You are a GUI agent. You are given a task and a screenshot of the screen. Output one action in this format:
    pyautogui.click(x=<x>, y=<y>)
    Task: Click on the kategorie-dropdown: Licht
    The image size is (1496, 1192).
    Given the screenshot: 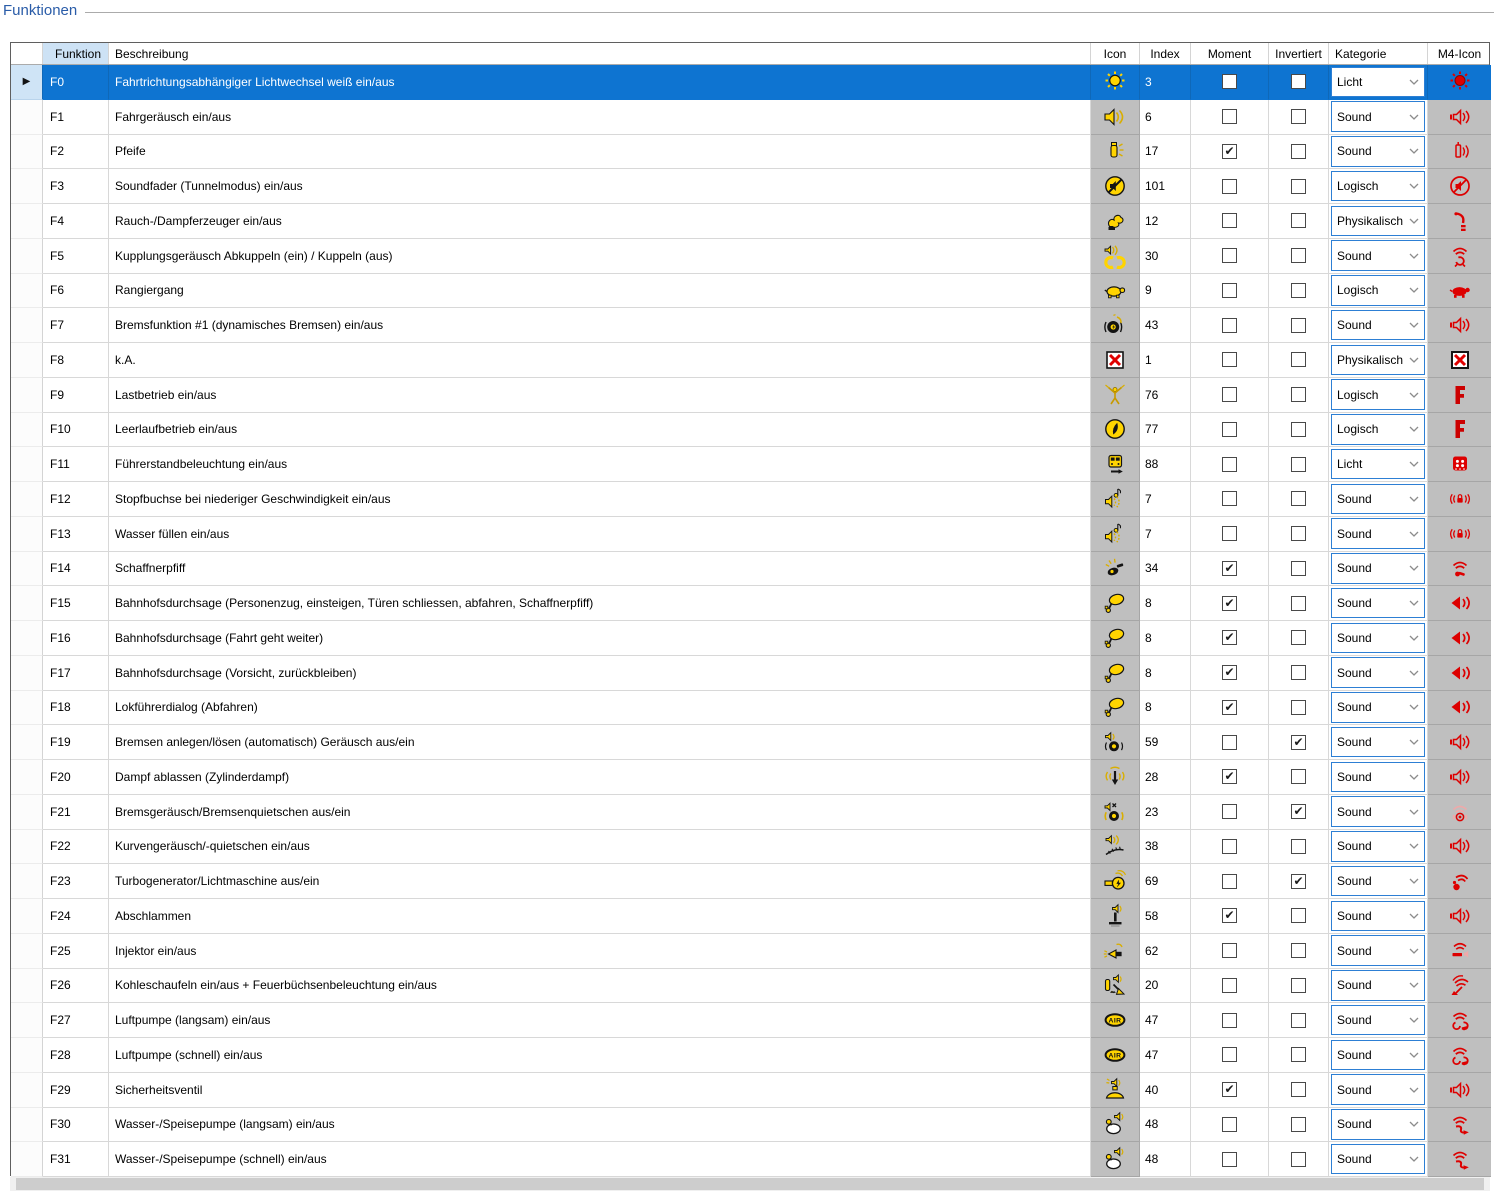 What is the action you would take?
    pyautogui.click(x=1378, y=82)
    